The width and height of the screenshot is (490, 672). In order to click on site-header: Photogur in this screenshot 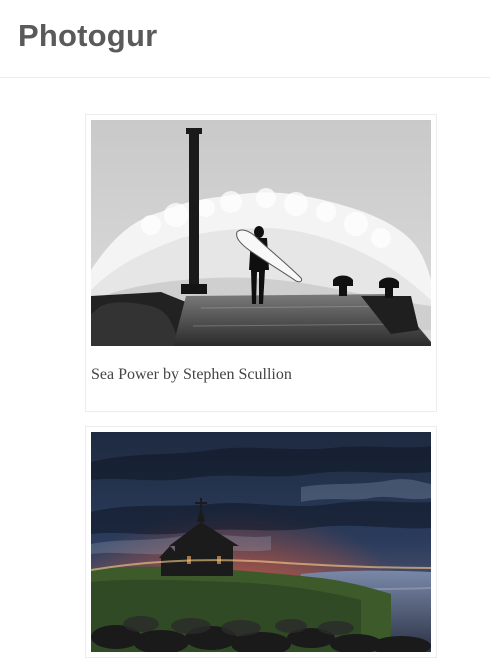, I will do `click(245, 39)`.